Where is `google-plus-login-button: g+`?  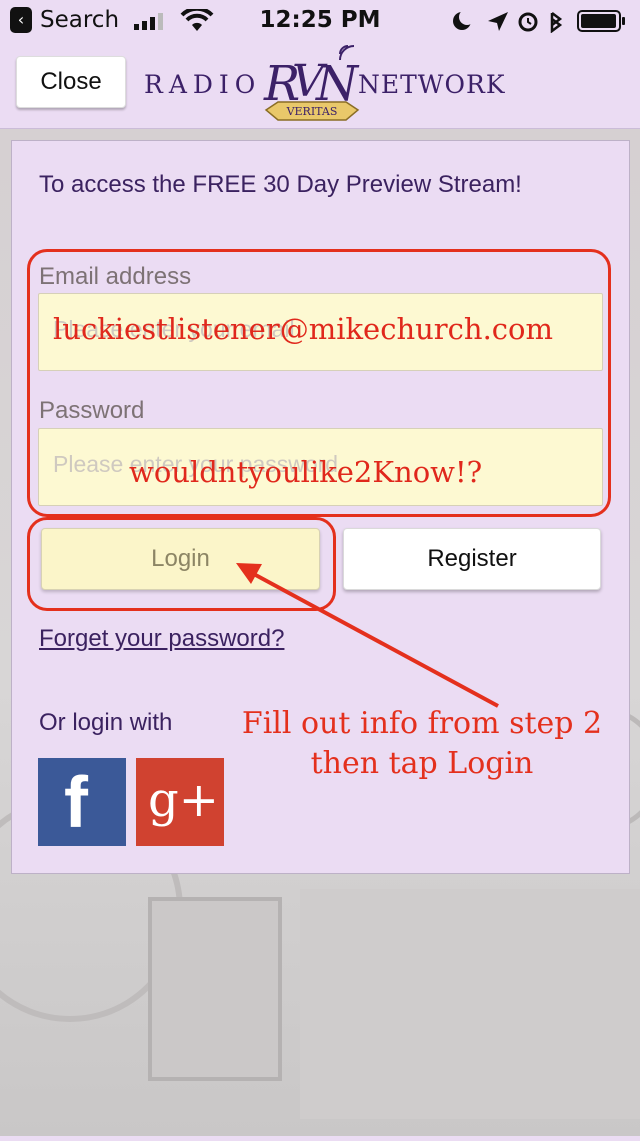 google-plus-login-button: g+ is located at coordinates (180, 802).